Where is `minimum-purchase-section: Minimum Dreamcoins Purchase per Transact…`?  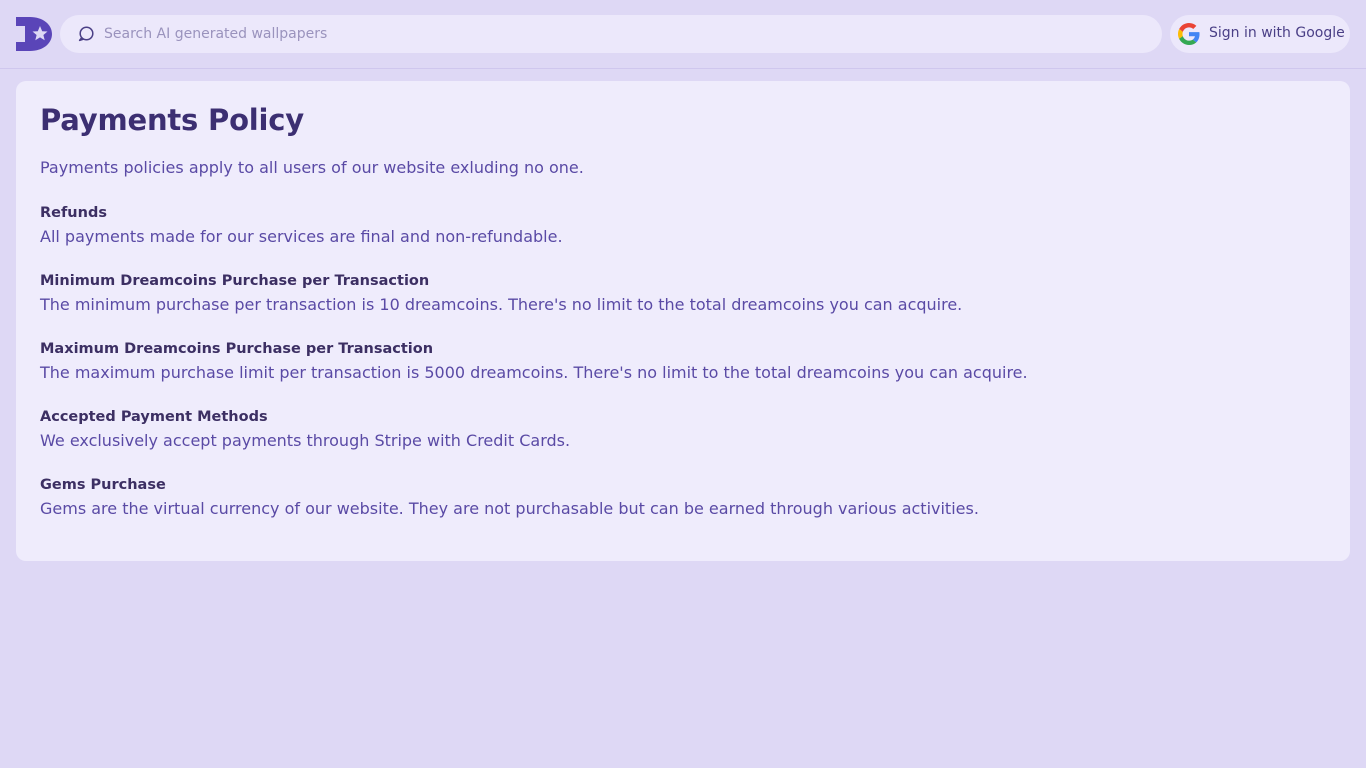
minimum-purchase-section: Minimum Dreamcoins Purchase per Transact… is located at coordinates (680, 294).